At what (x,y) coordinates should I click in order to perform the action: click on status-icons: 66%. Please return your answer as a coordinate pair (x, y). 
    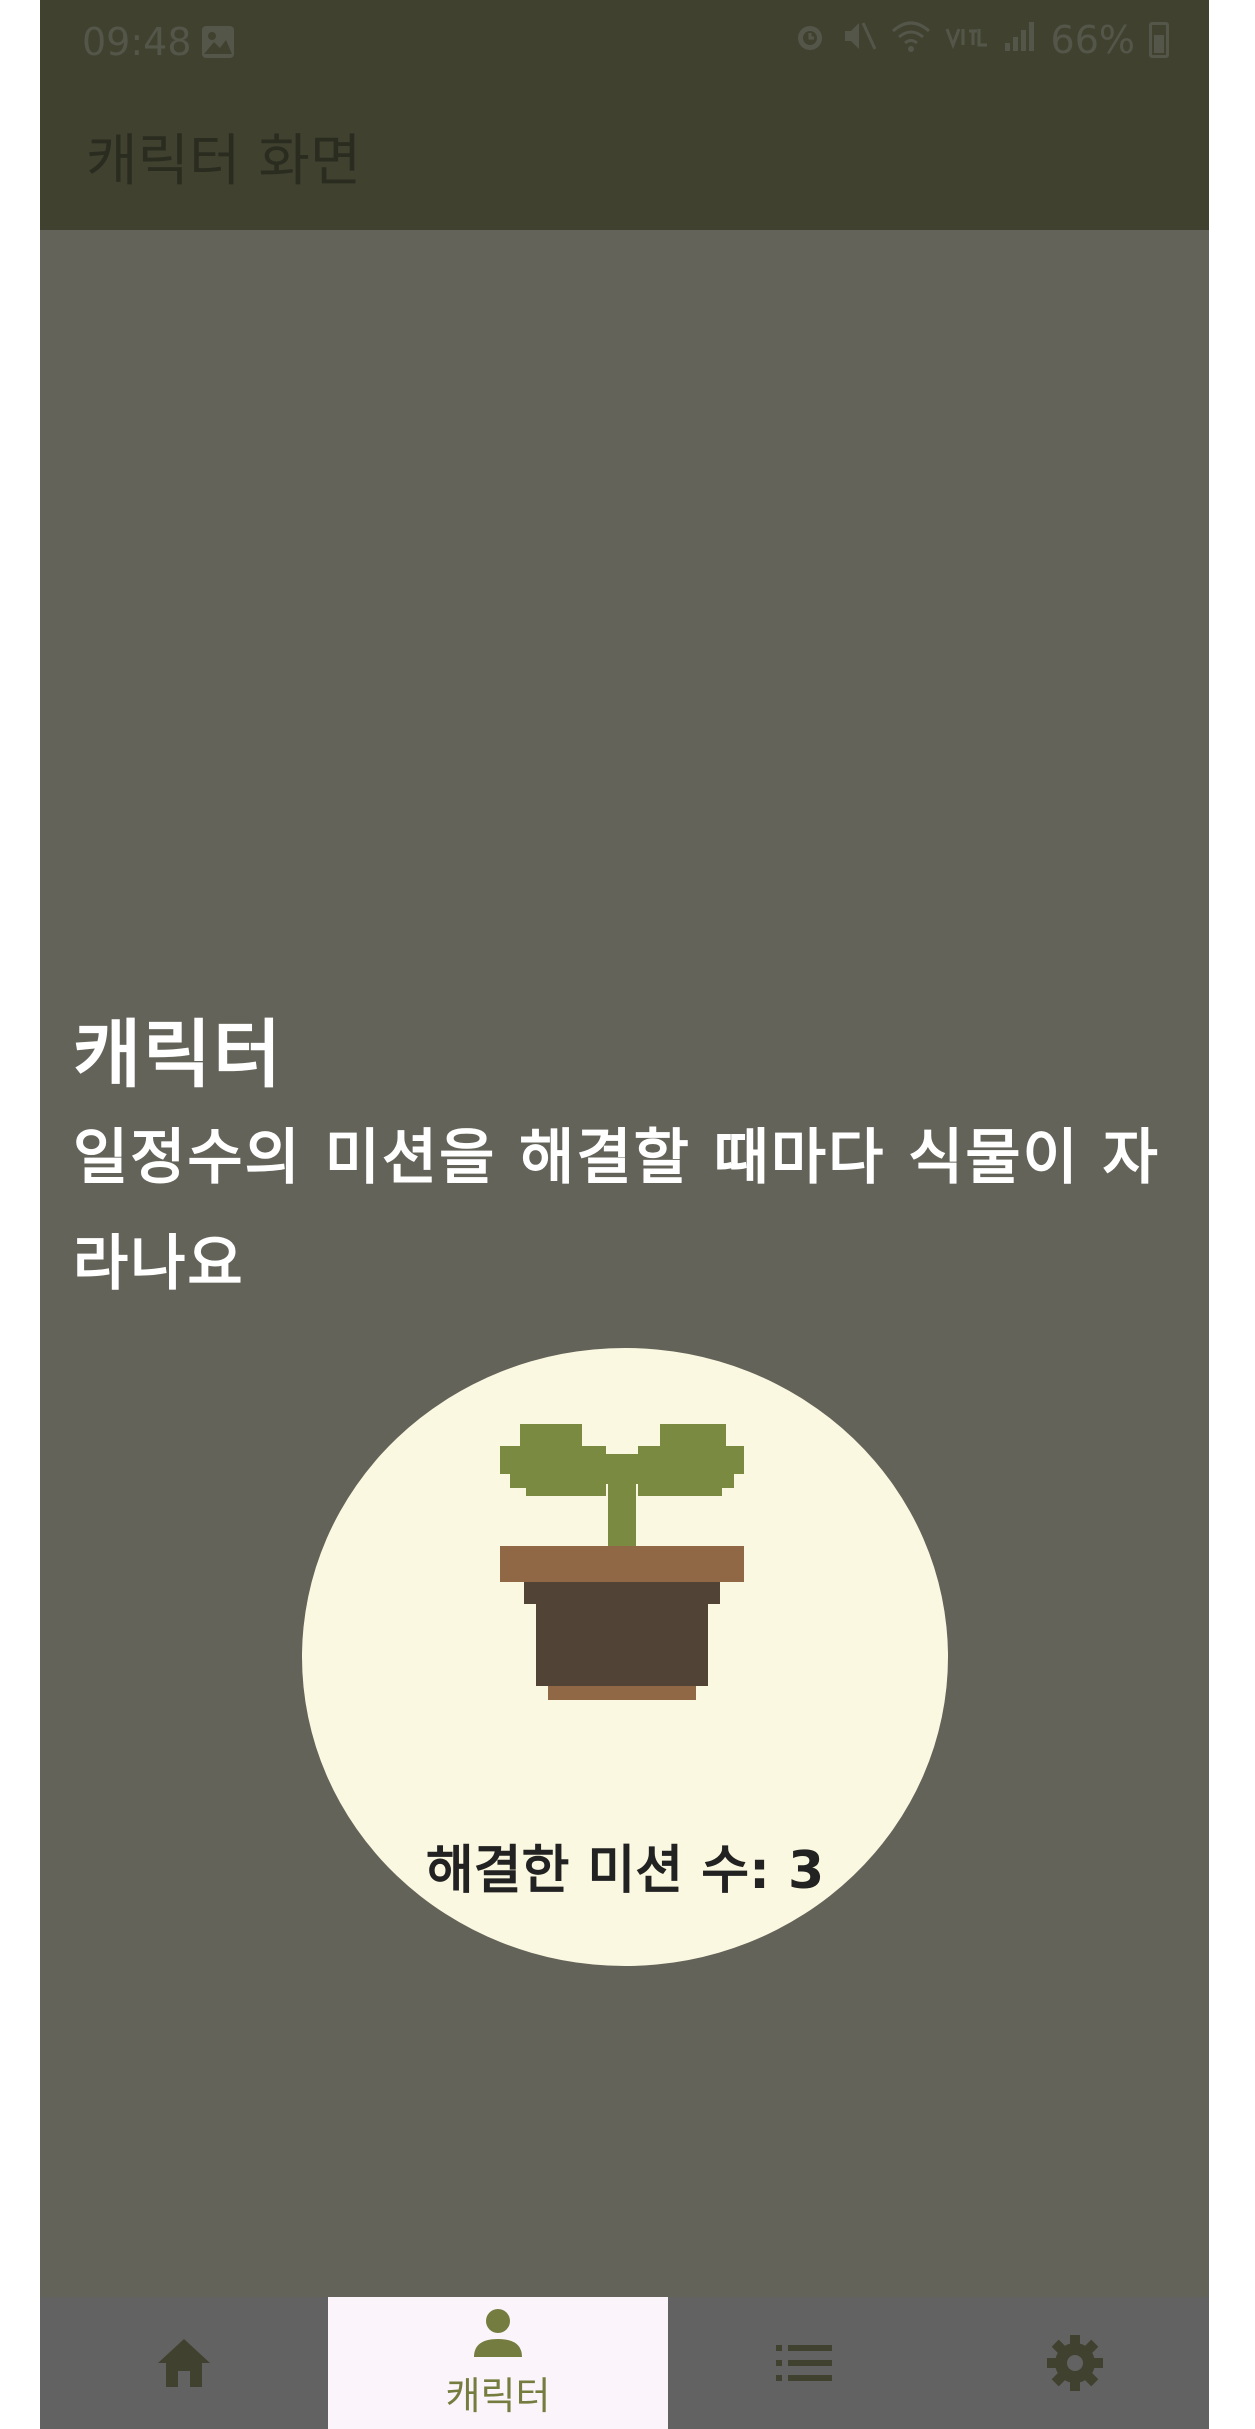
    Looking at the image, I should click on (981, 40).